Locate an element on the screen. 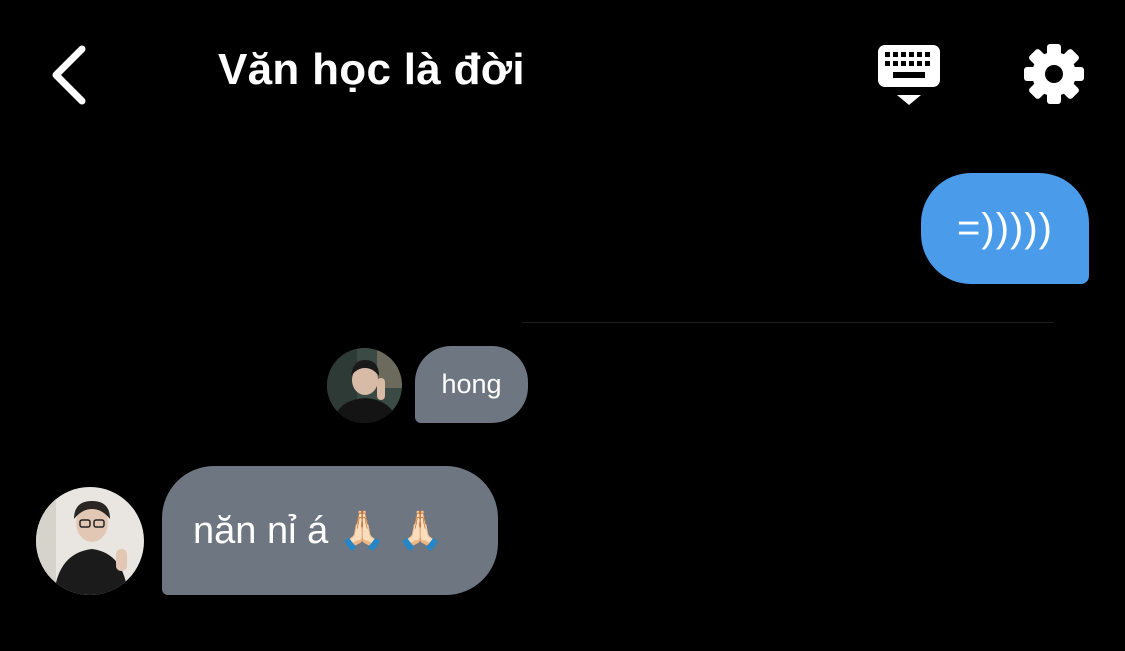 The image size is (1125, 651). message-bubble-sent: =))))) is located at coordinates (1005, 228).